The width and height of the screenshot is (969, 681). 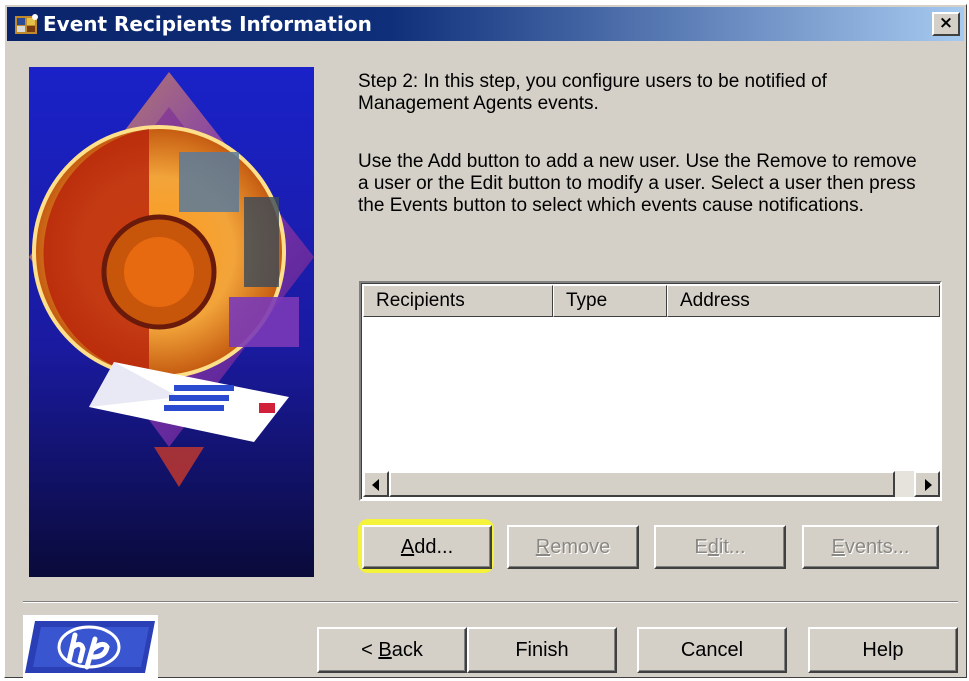 I want to click on cancel-button: Cancel, so click(x=712, y=650).